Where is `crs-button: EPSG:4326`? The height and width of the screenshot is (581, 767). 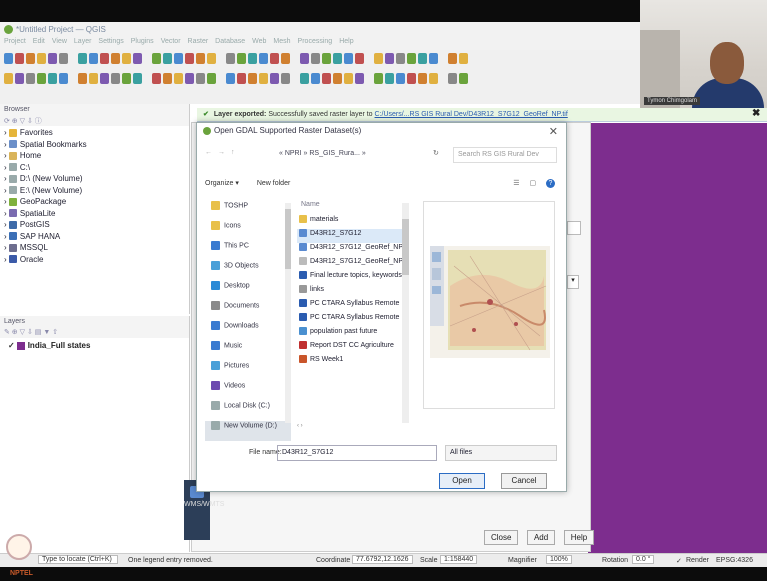 crs-button: EPSG:4326 is located at coordinates (734, 560).